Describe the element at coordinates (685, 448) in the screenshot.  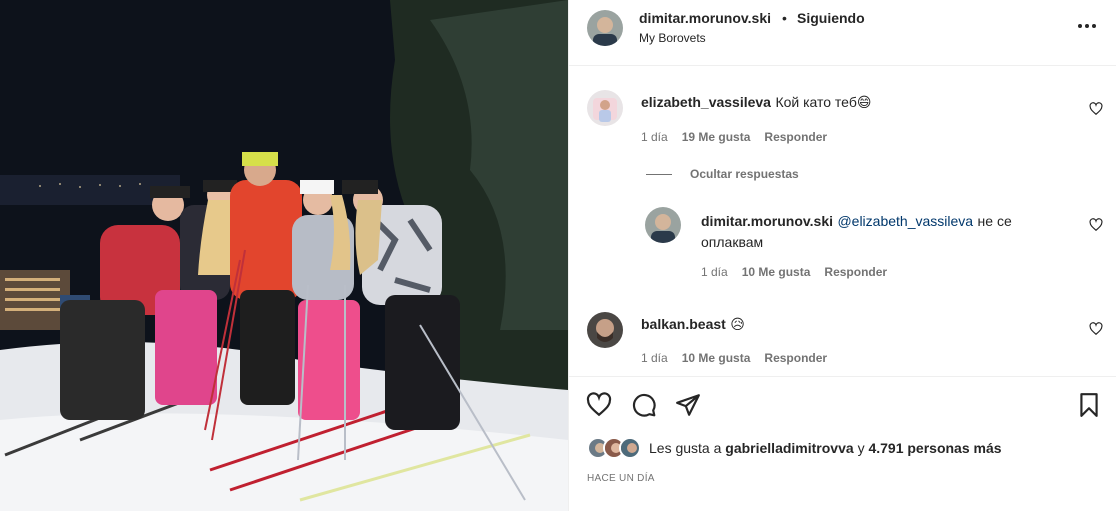
I see `likes-prefix: Les gusta a` at that location.